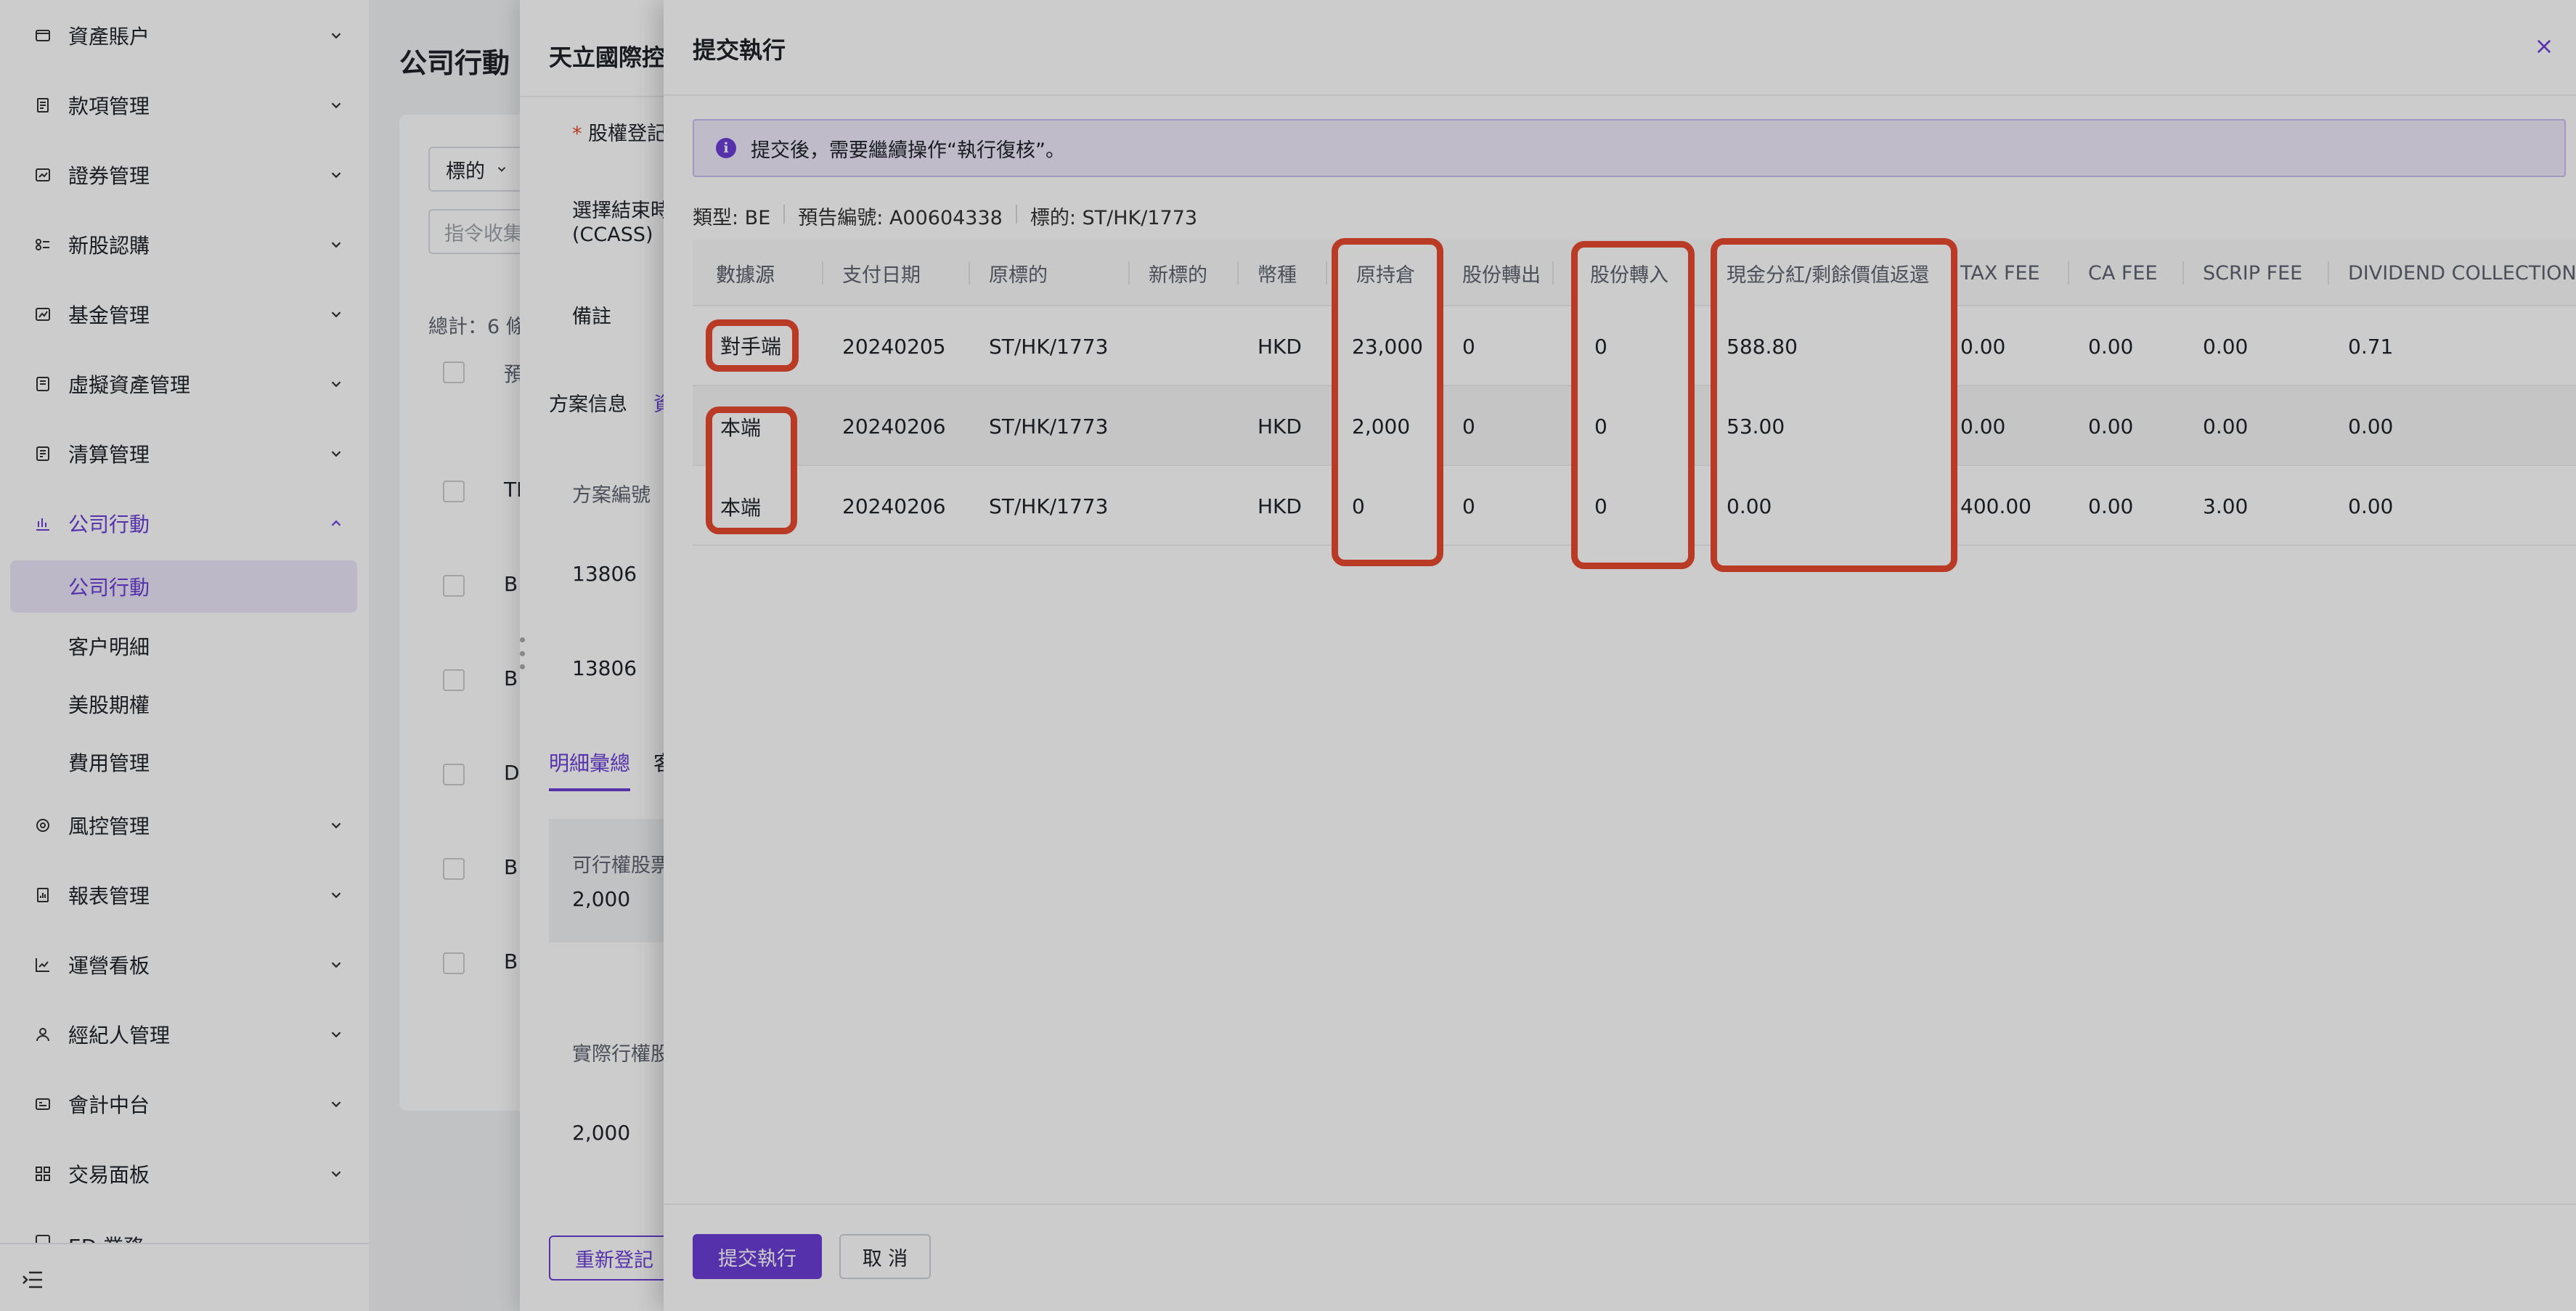 This screenshot has height=1311, width=2576. I want to click on menu-payment: 款項管理, so click(184, 105).